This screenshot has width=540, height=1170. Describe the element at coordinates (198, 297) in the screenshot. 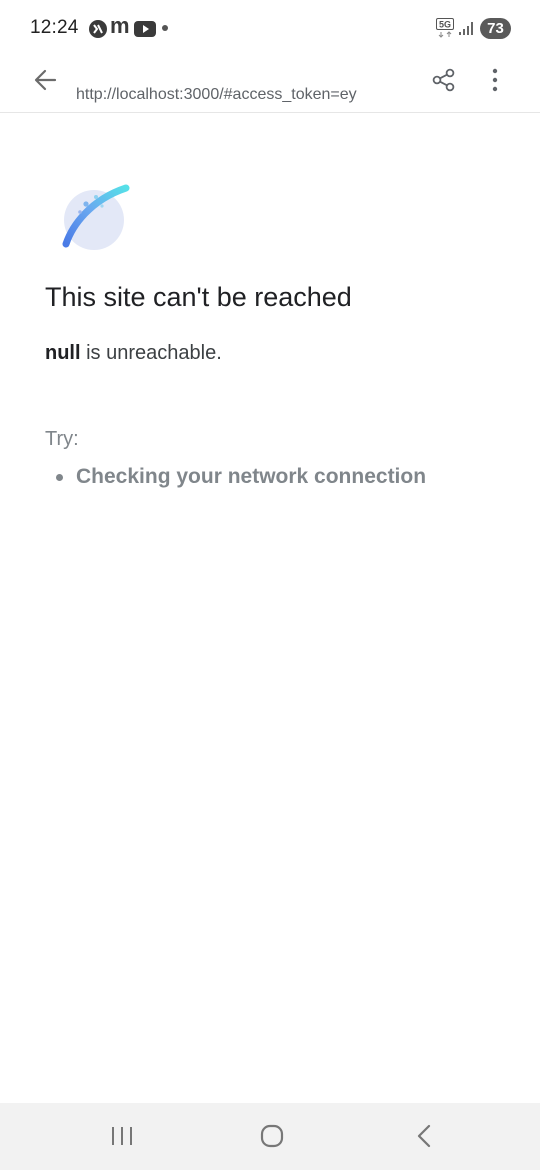

I see `error-title: This site can't be reached` at that location.